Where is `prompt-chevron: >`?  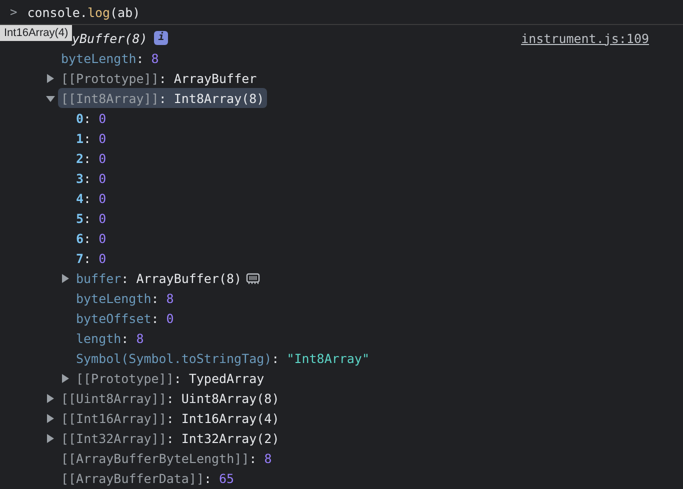
prompt-chevron: > is located at coordinates (14, 12).